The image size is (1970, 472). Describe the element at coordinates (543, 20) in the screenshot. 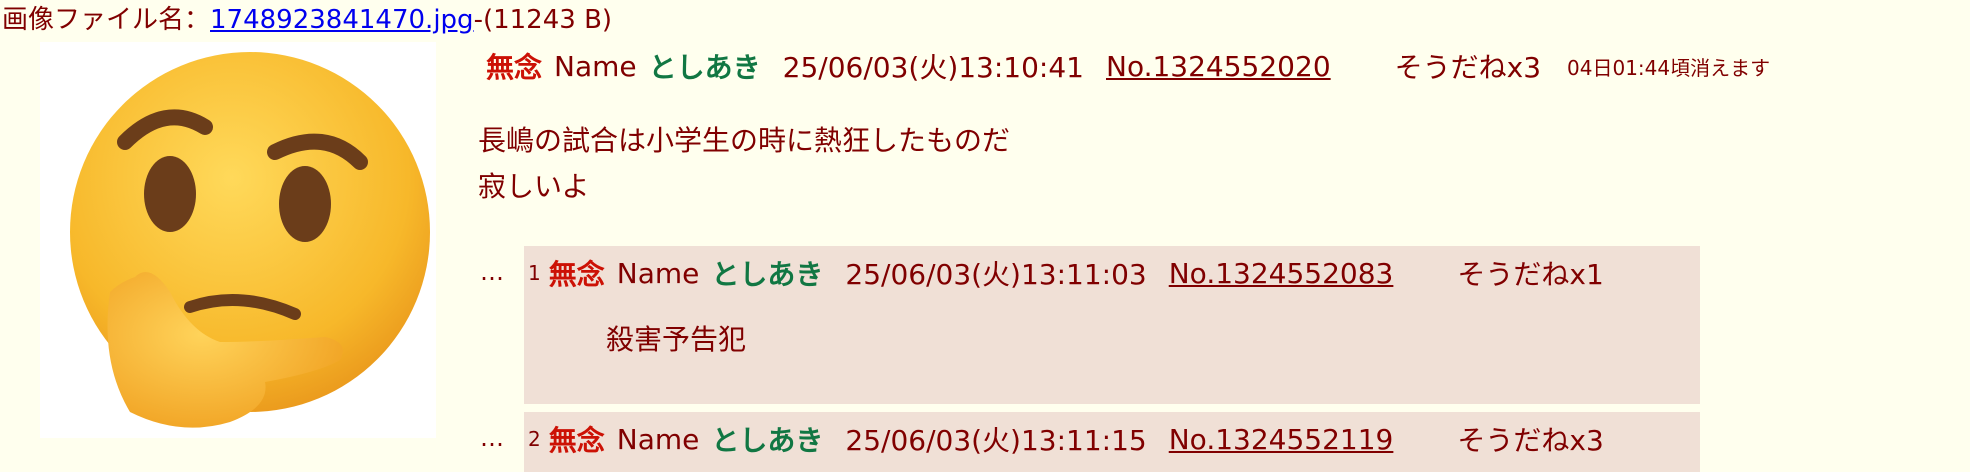

I see `file-size: -(11243 B)` at that location.